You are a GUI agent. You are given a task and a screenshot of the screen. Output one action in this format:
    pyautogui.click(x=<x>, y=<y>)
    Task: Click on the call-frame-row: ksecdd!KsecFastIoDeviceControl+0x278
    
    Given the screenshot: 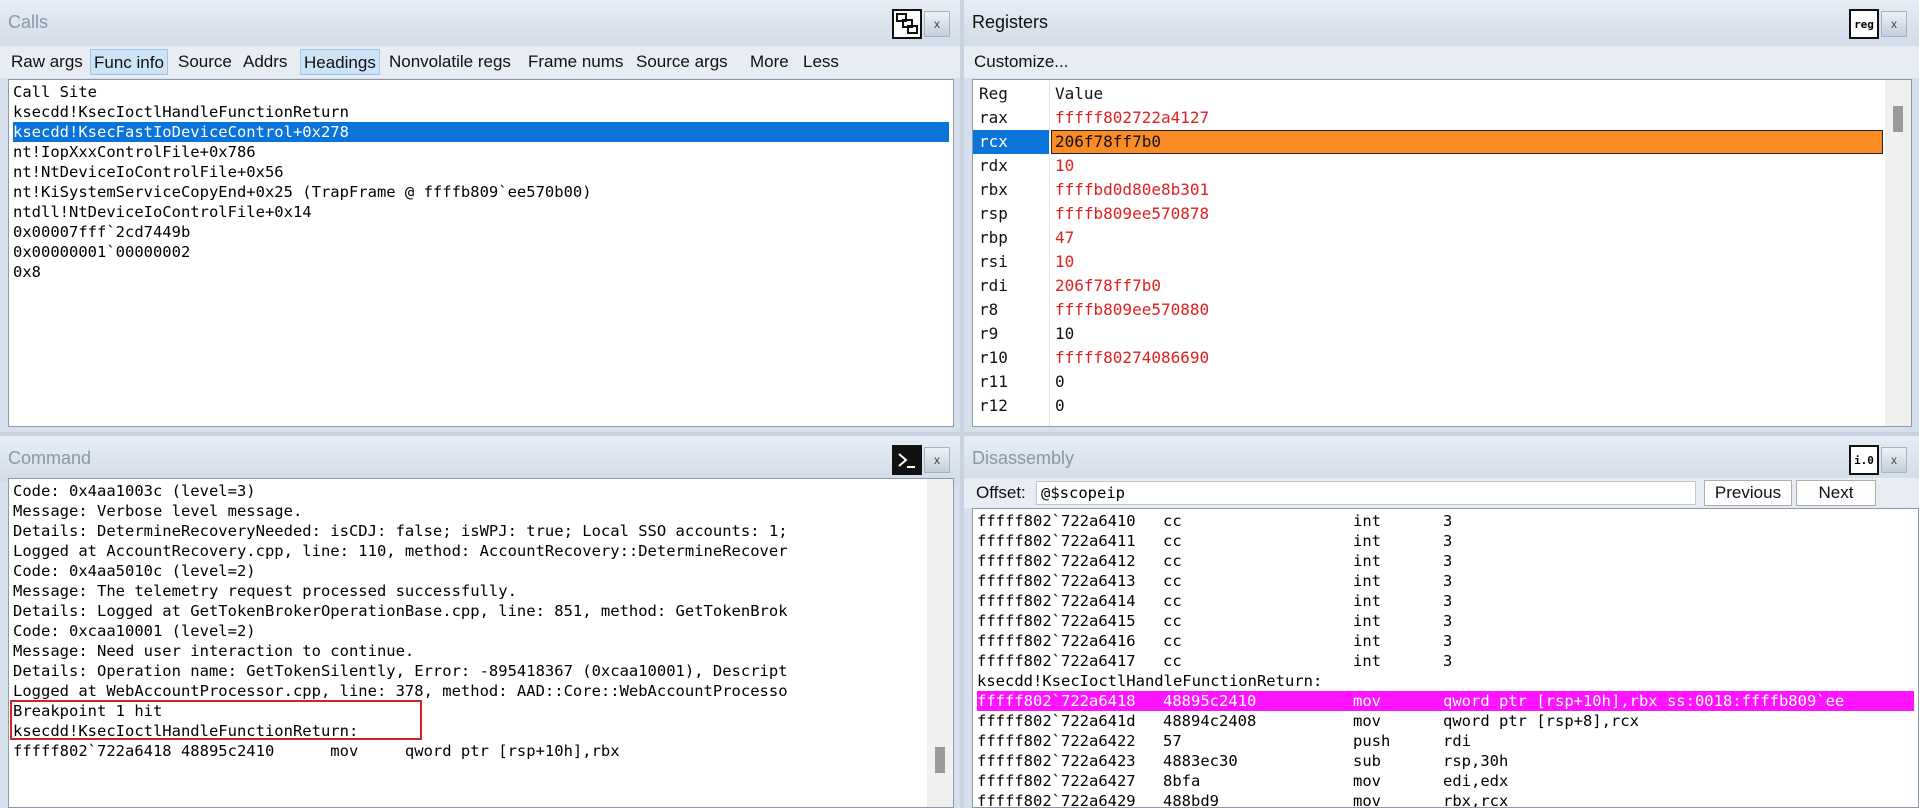 What is the action you would take?
    pyautogui.click(x=481, y=132)
    